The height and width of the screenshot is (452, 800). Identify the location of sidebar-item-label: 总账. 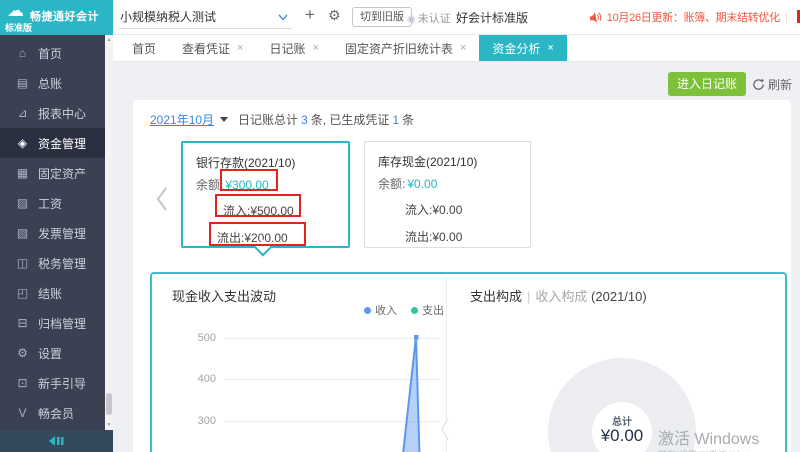
(50, 83).